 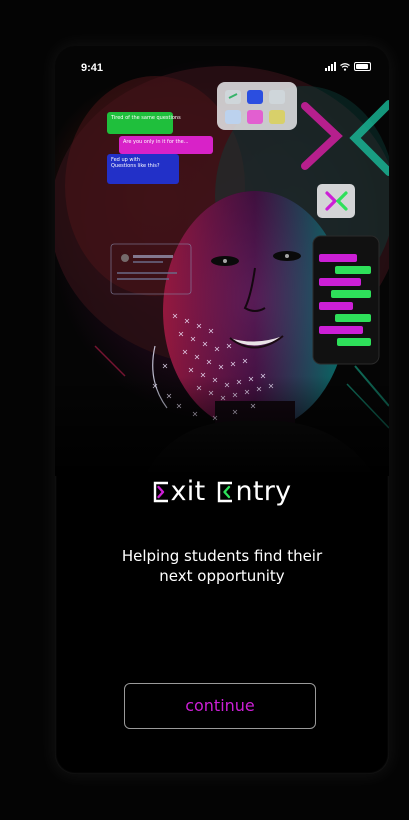 What do you see at coordinates (345, 67) in the screenshot?
I see `wifi-icon` at bounding box center [345, 67].